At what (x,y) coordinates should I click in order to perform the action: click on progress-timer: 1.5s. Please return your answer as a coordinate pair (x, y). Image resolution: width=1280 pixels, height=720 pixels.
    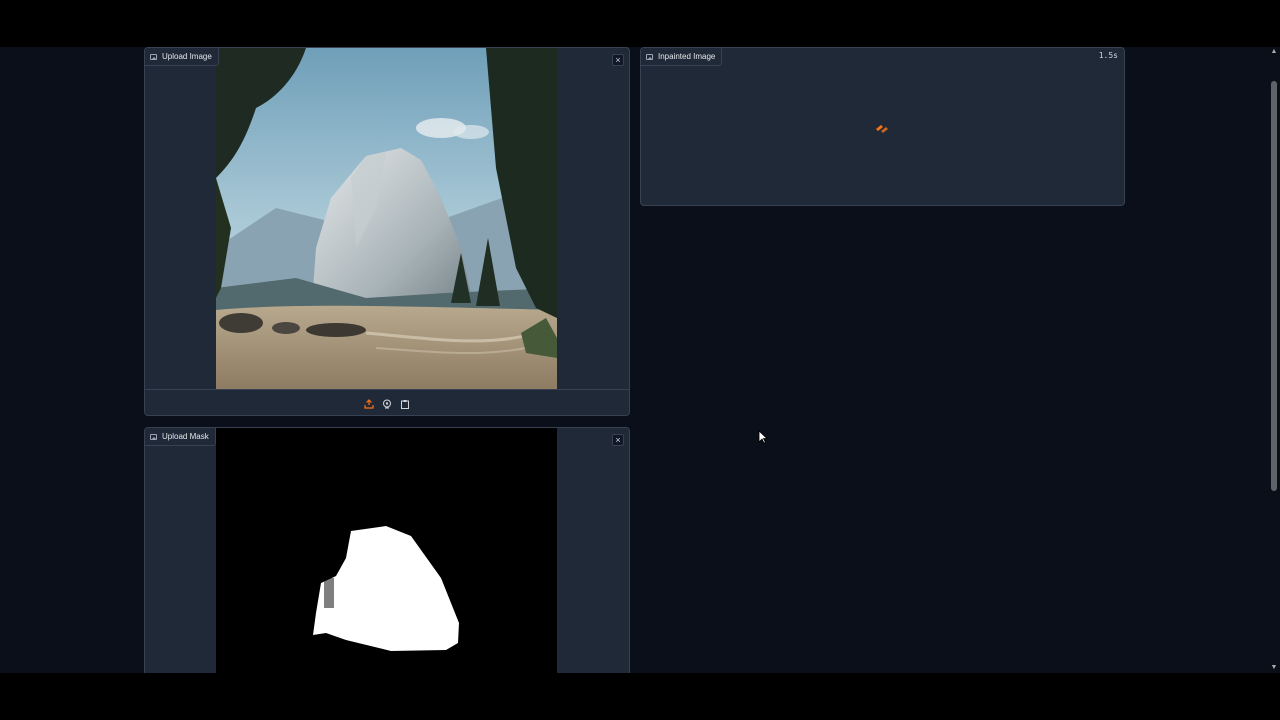
    Looking at the image, I should click on (1108, 55).